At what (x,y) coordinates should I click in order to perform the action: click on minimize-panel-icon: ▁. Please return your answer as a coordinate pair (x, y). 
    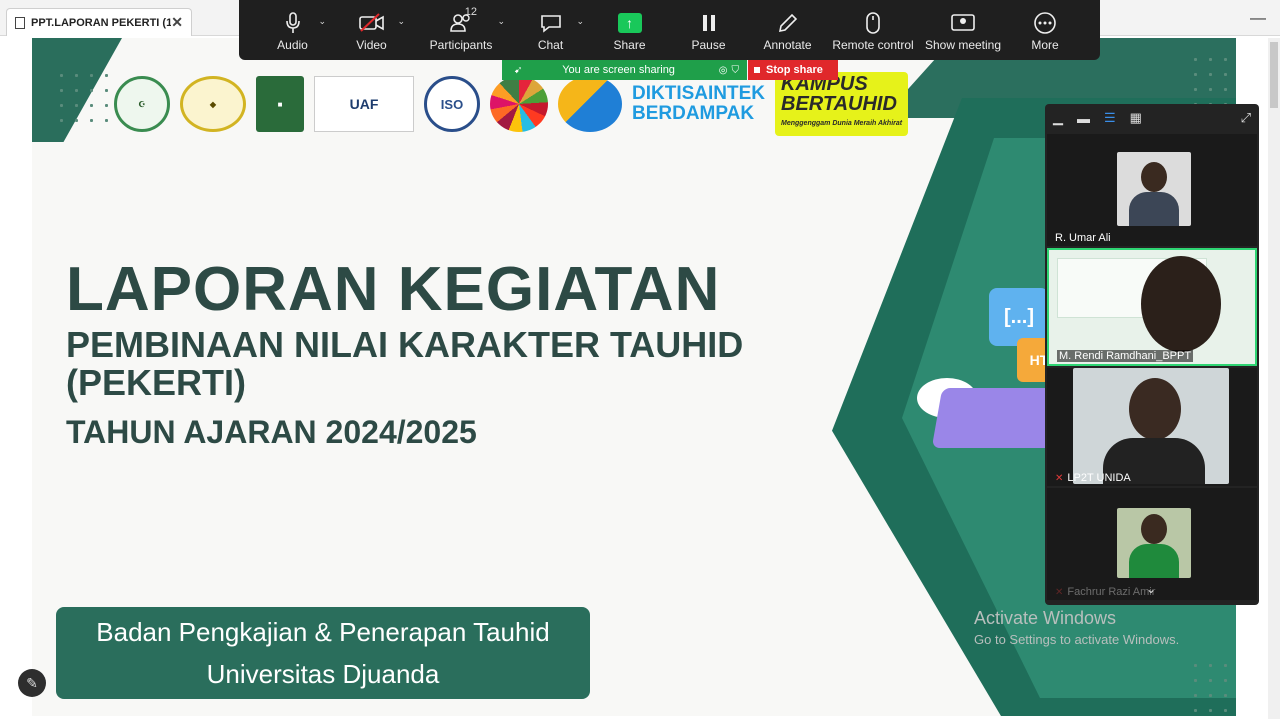
    Looking at the image, I should click on (1058, 118).